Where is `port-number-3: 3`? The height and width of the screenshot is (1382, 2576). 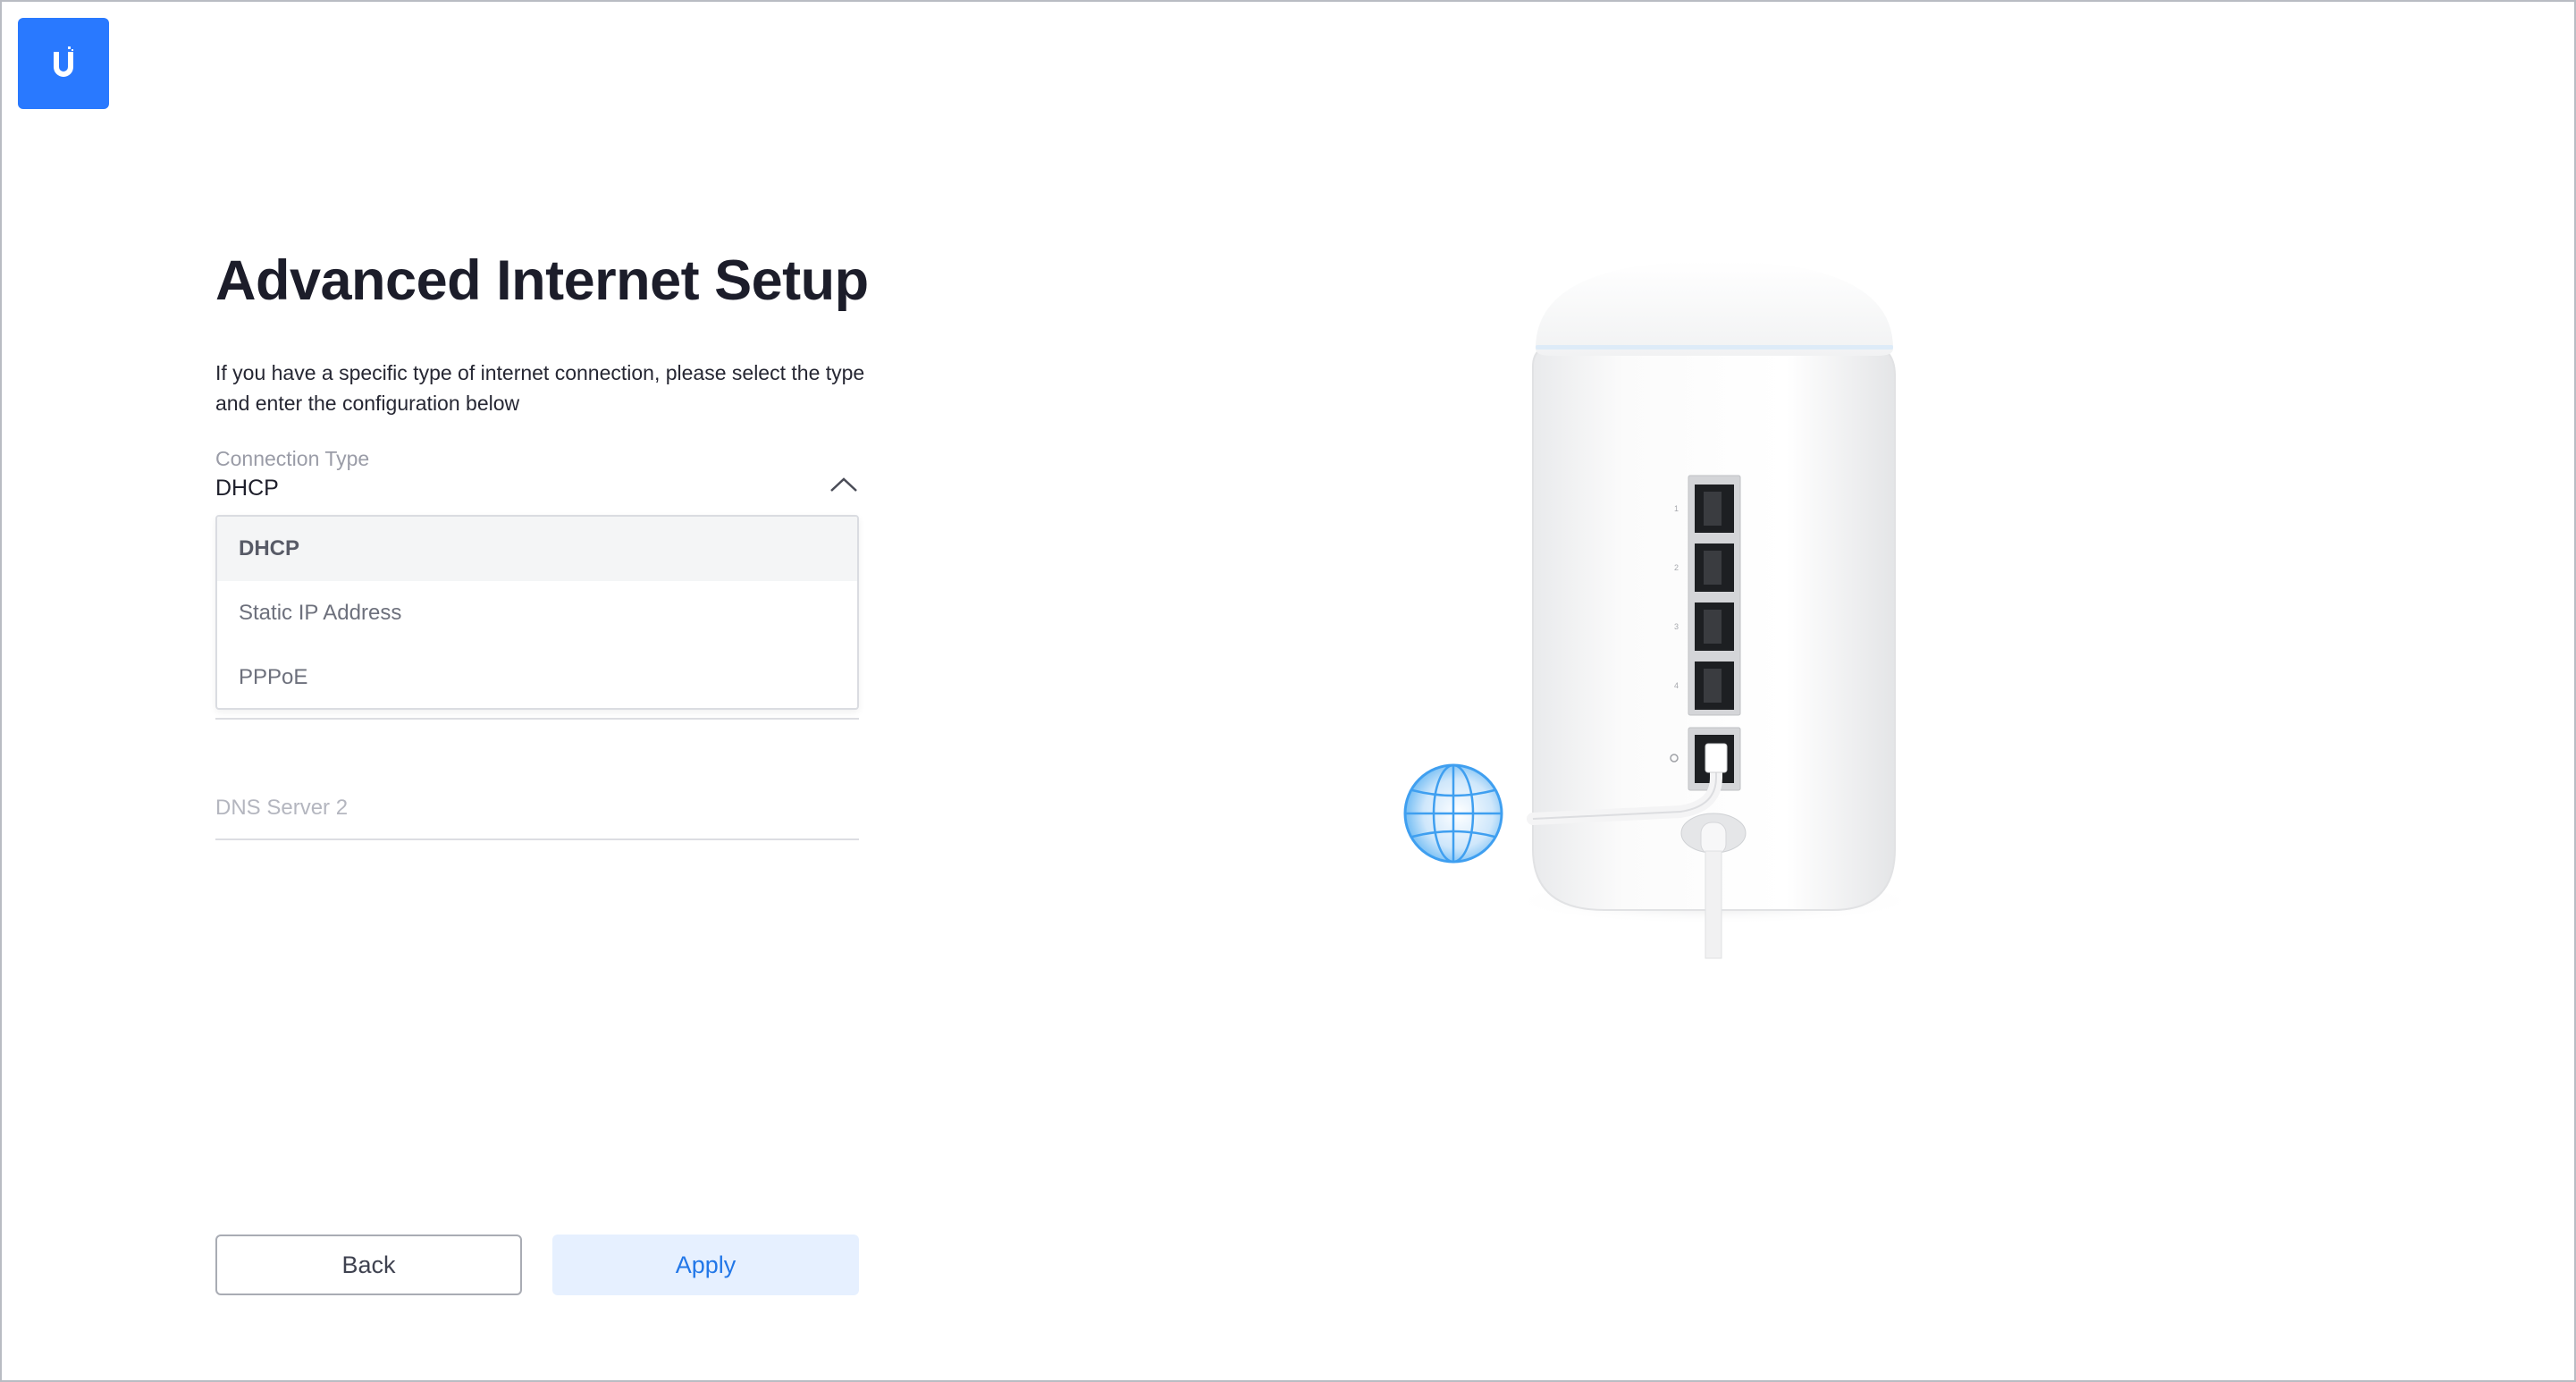 port-number-3: 3 is located at coordinates (1677, 627).